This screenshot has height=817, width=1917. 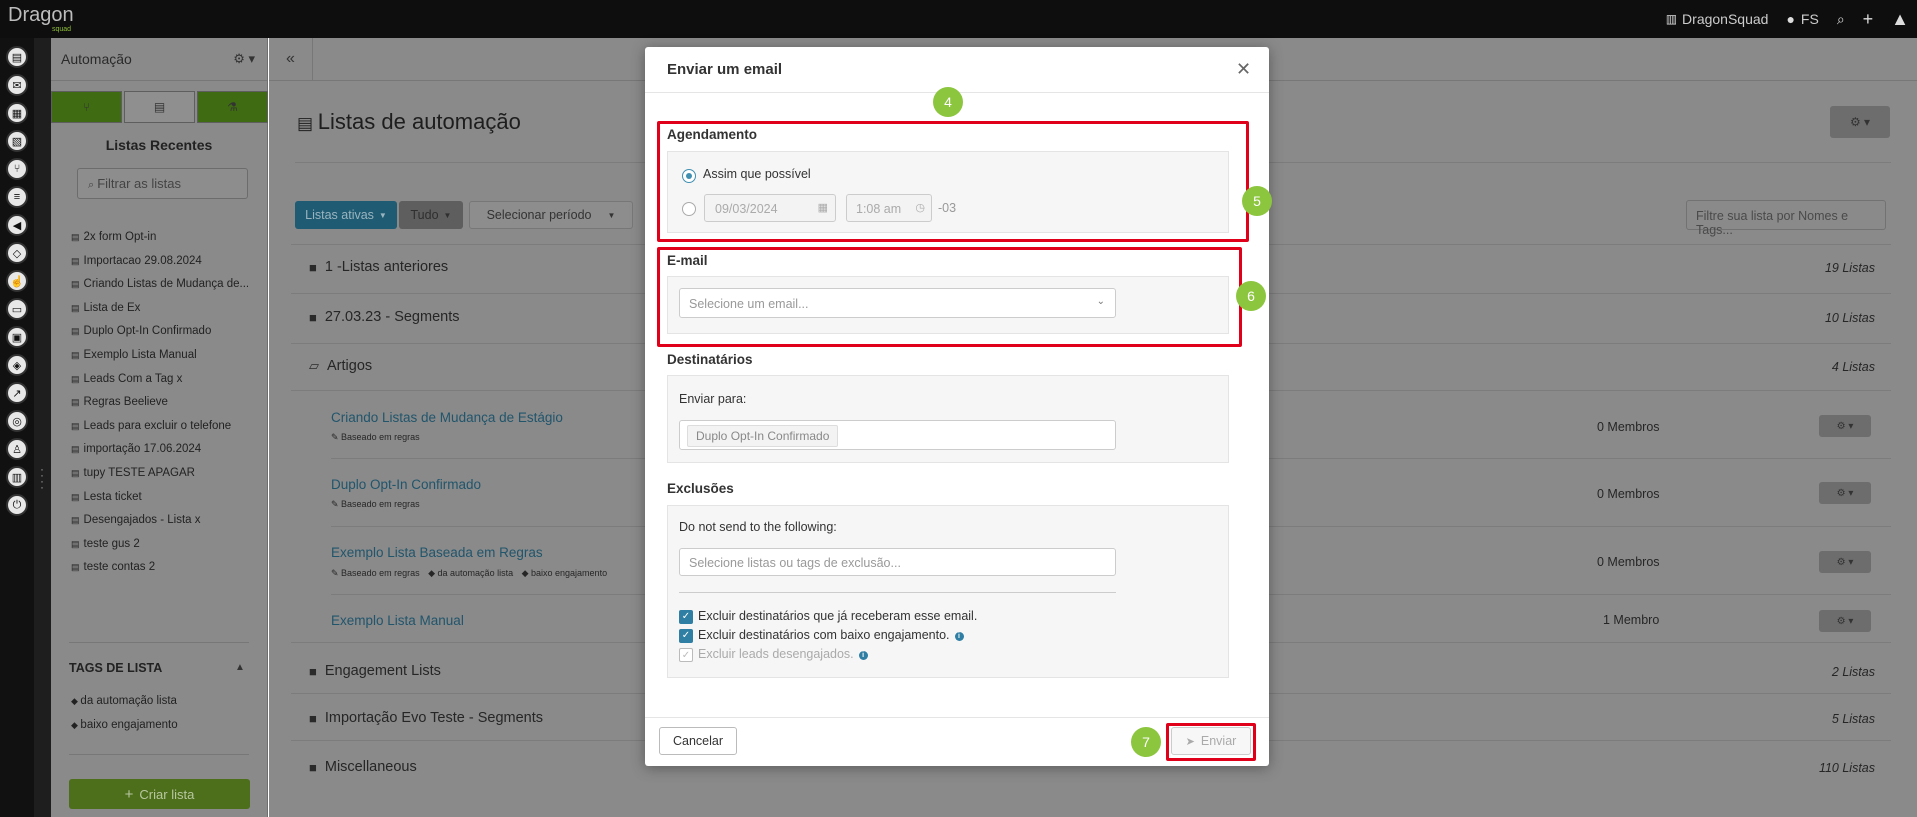 I want to click on dashboard-icon: ▤, so click(x=17, y=57).